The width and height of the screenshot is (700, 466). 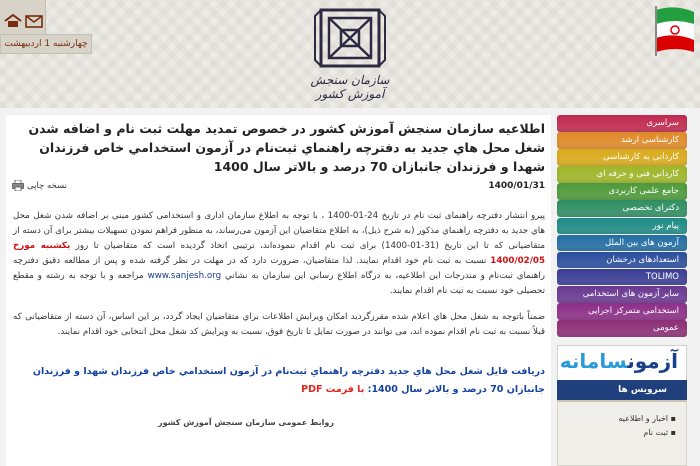 What do you see at coordinates (622, 174) in the screenshot?
I see `menu-item-3: کاردانی فنی و حرفه ای` at bounding box center [622, 174].